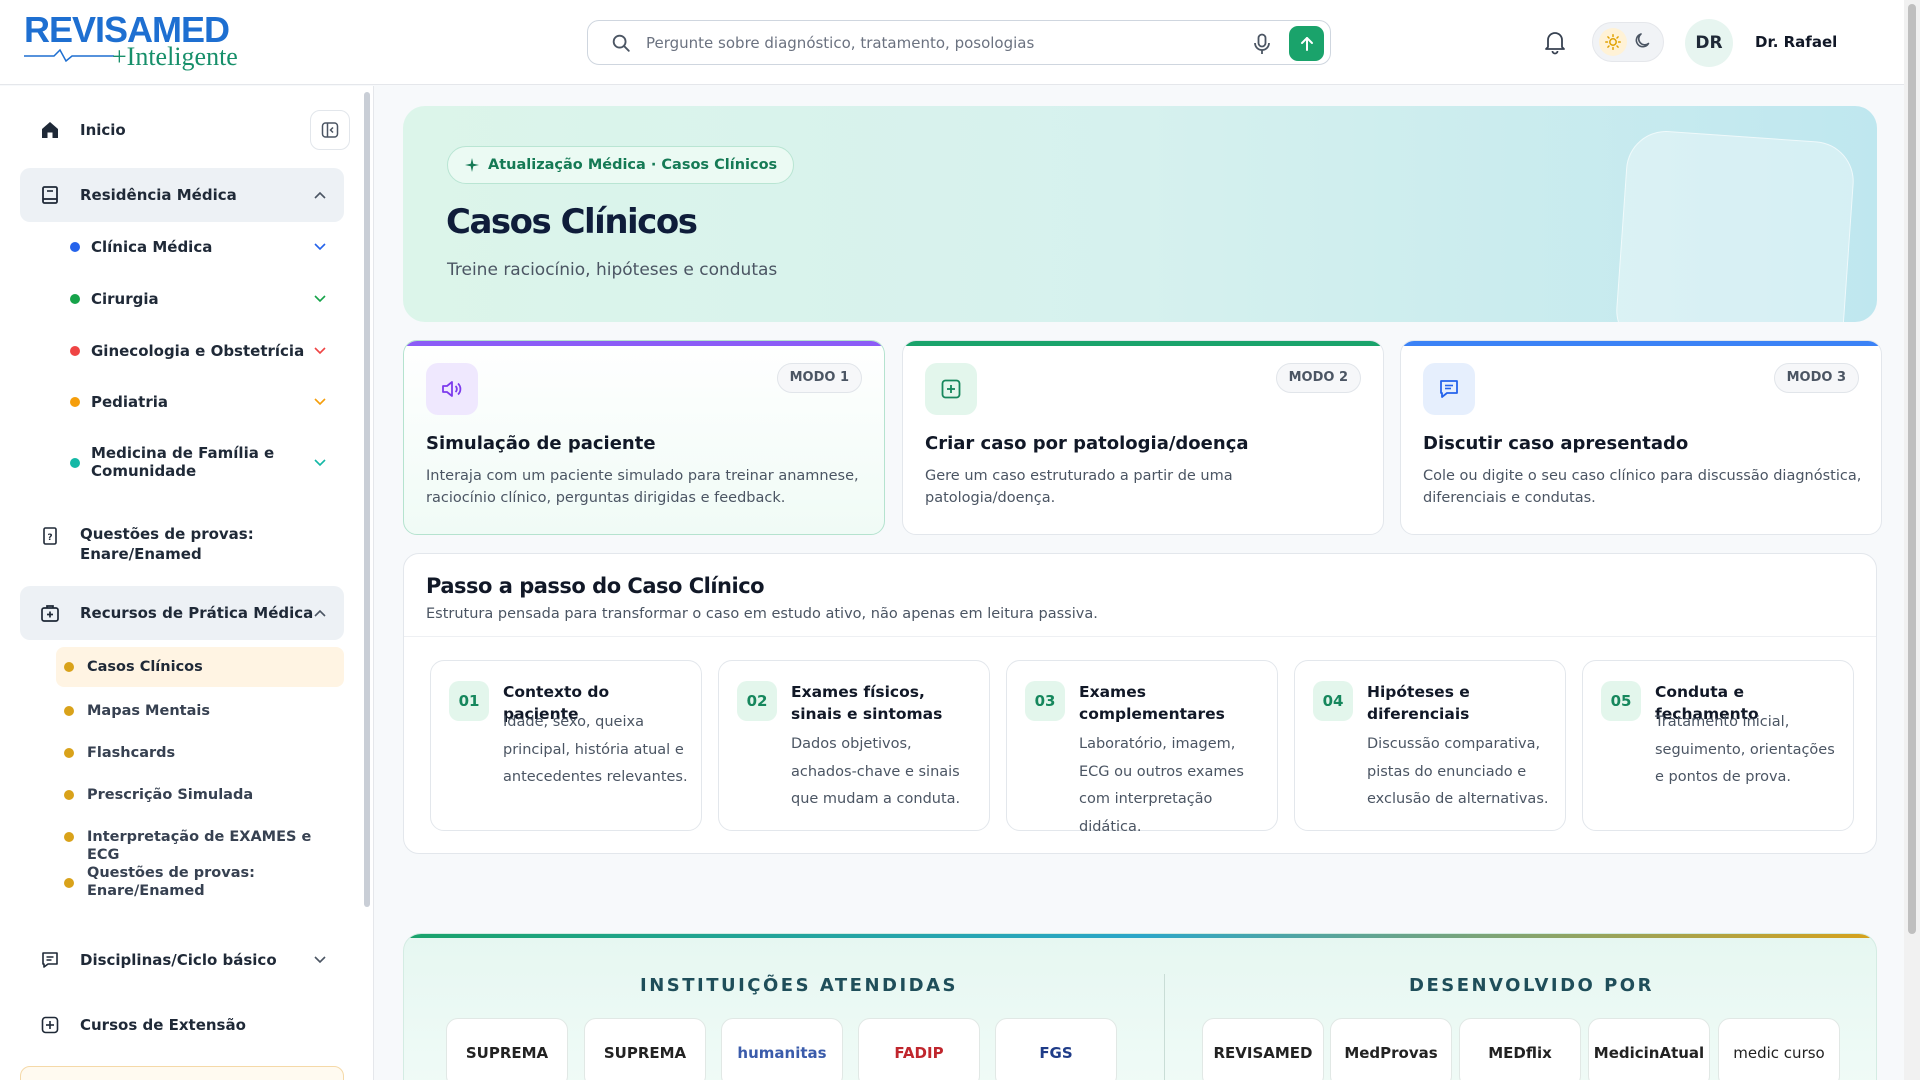 The height and width of the screenshot is (1080, 1920). I want to click on light-mode-button, so click(1613, 42).